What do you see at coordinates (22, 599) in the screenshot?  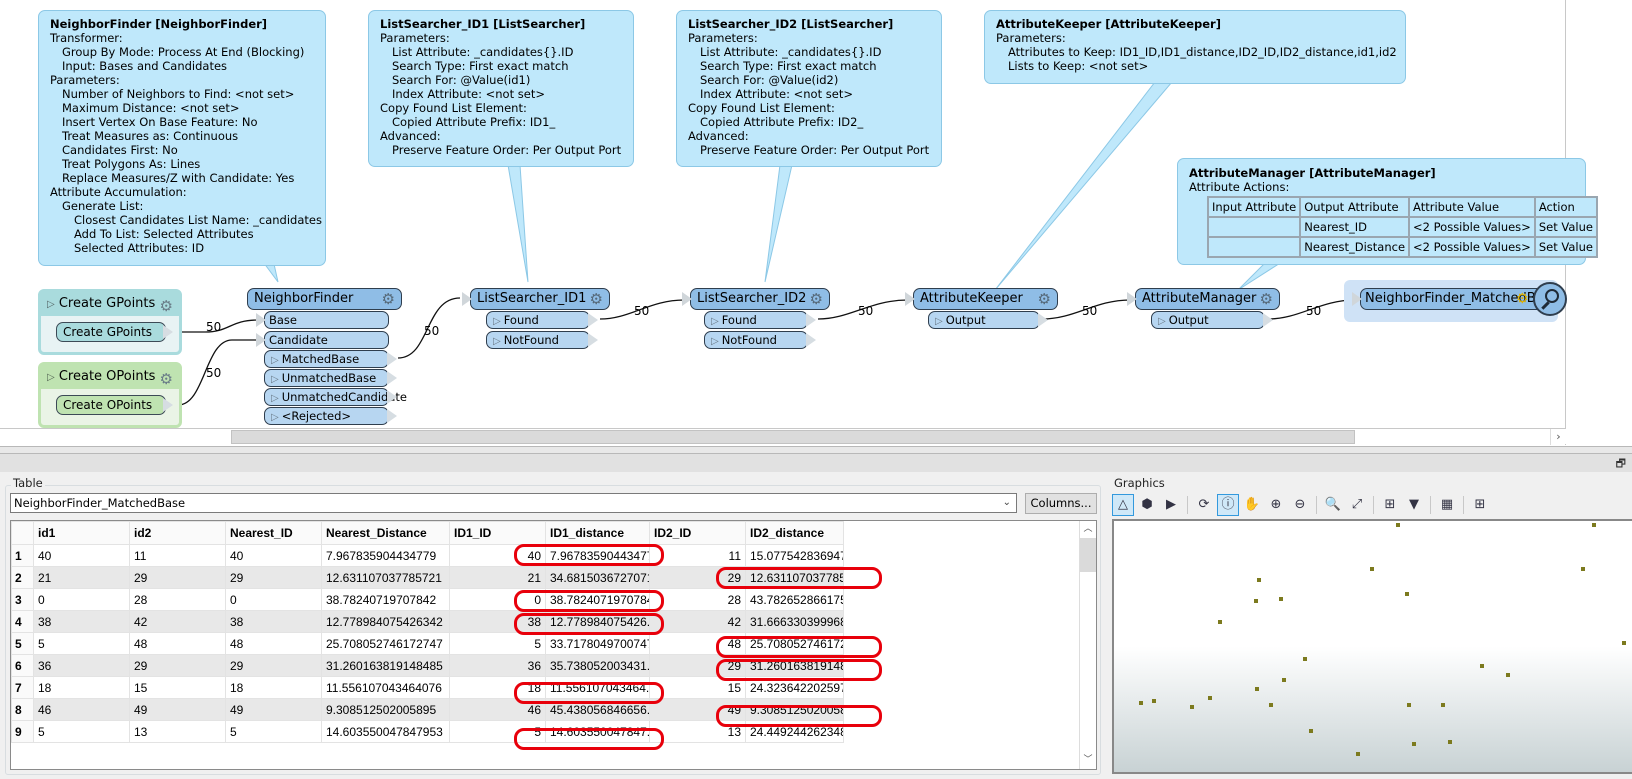 I see `row-number: 3` at bounding box center [22, 599].